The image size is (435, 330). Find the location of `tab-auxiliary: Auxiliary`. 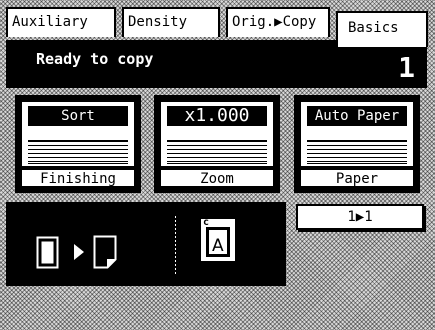

tab-auxiliary: Auxiliary is located at coordinates (61, 22).